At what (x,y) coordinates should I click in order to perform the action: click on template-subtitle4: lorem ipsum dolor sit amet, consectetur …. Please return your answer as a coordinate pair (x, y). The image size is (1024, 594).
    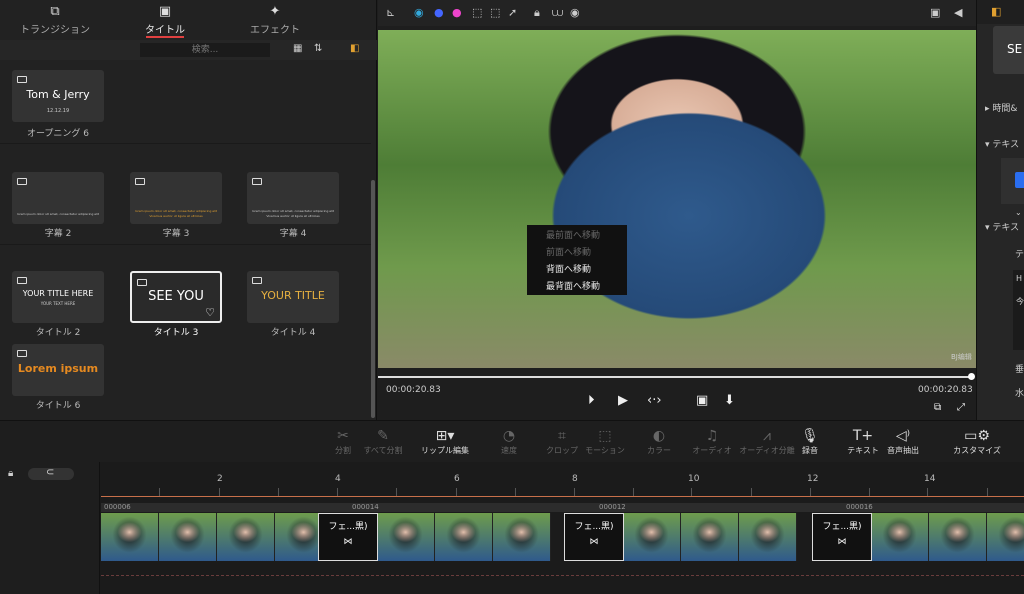
    Looking at the image, I should click on (293, 198).